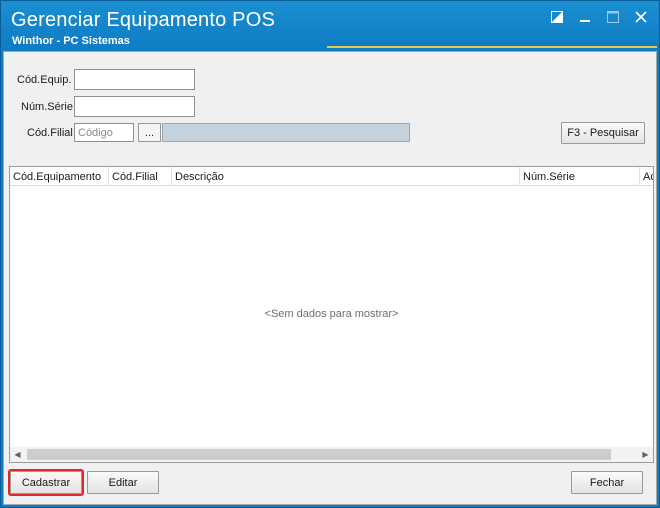 The height and width of the screenshot is (508, 660). I want to click on title-accent-line, so click(492, 47).